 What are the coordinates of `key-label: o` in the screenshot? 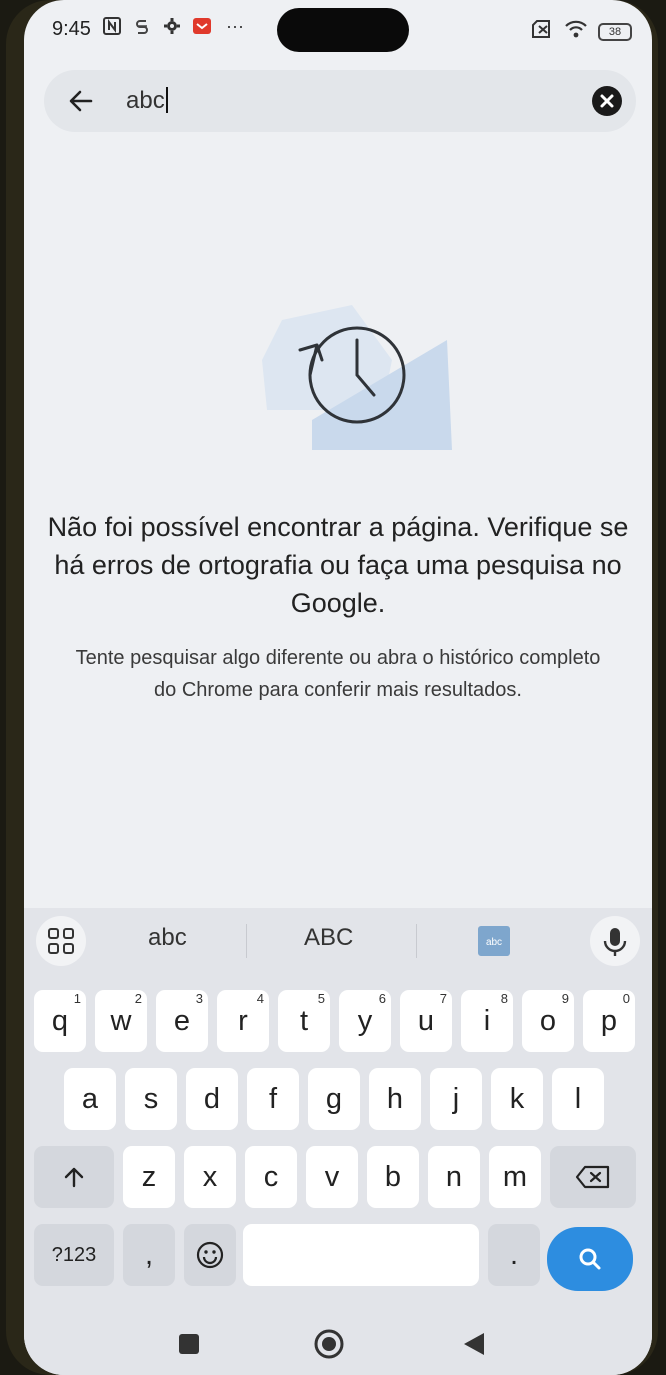 It's located at (548, 1020).